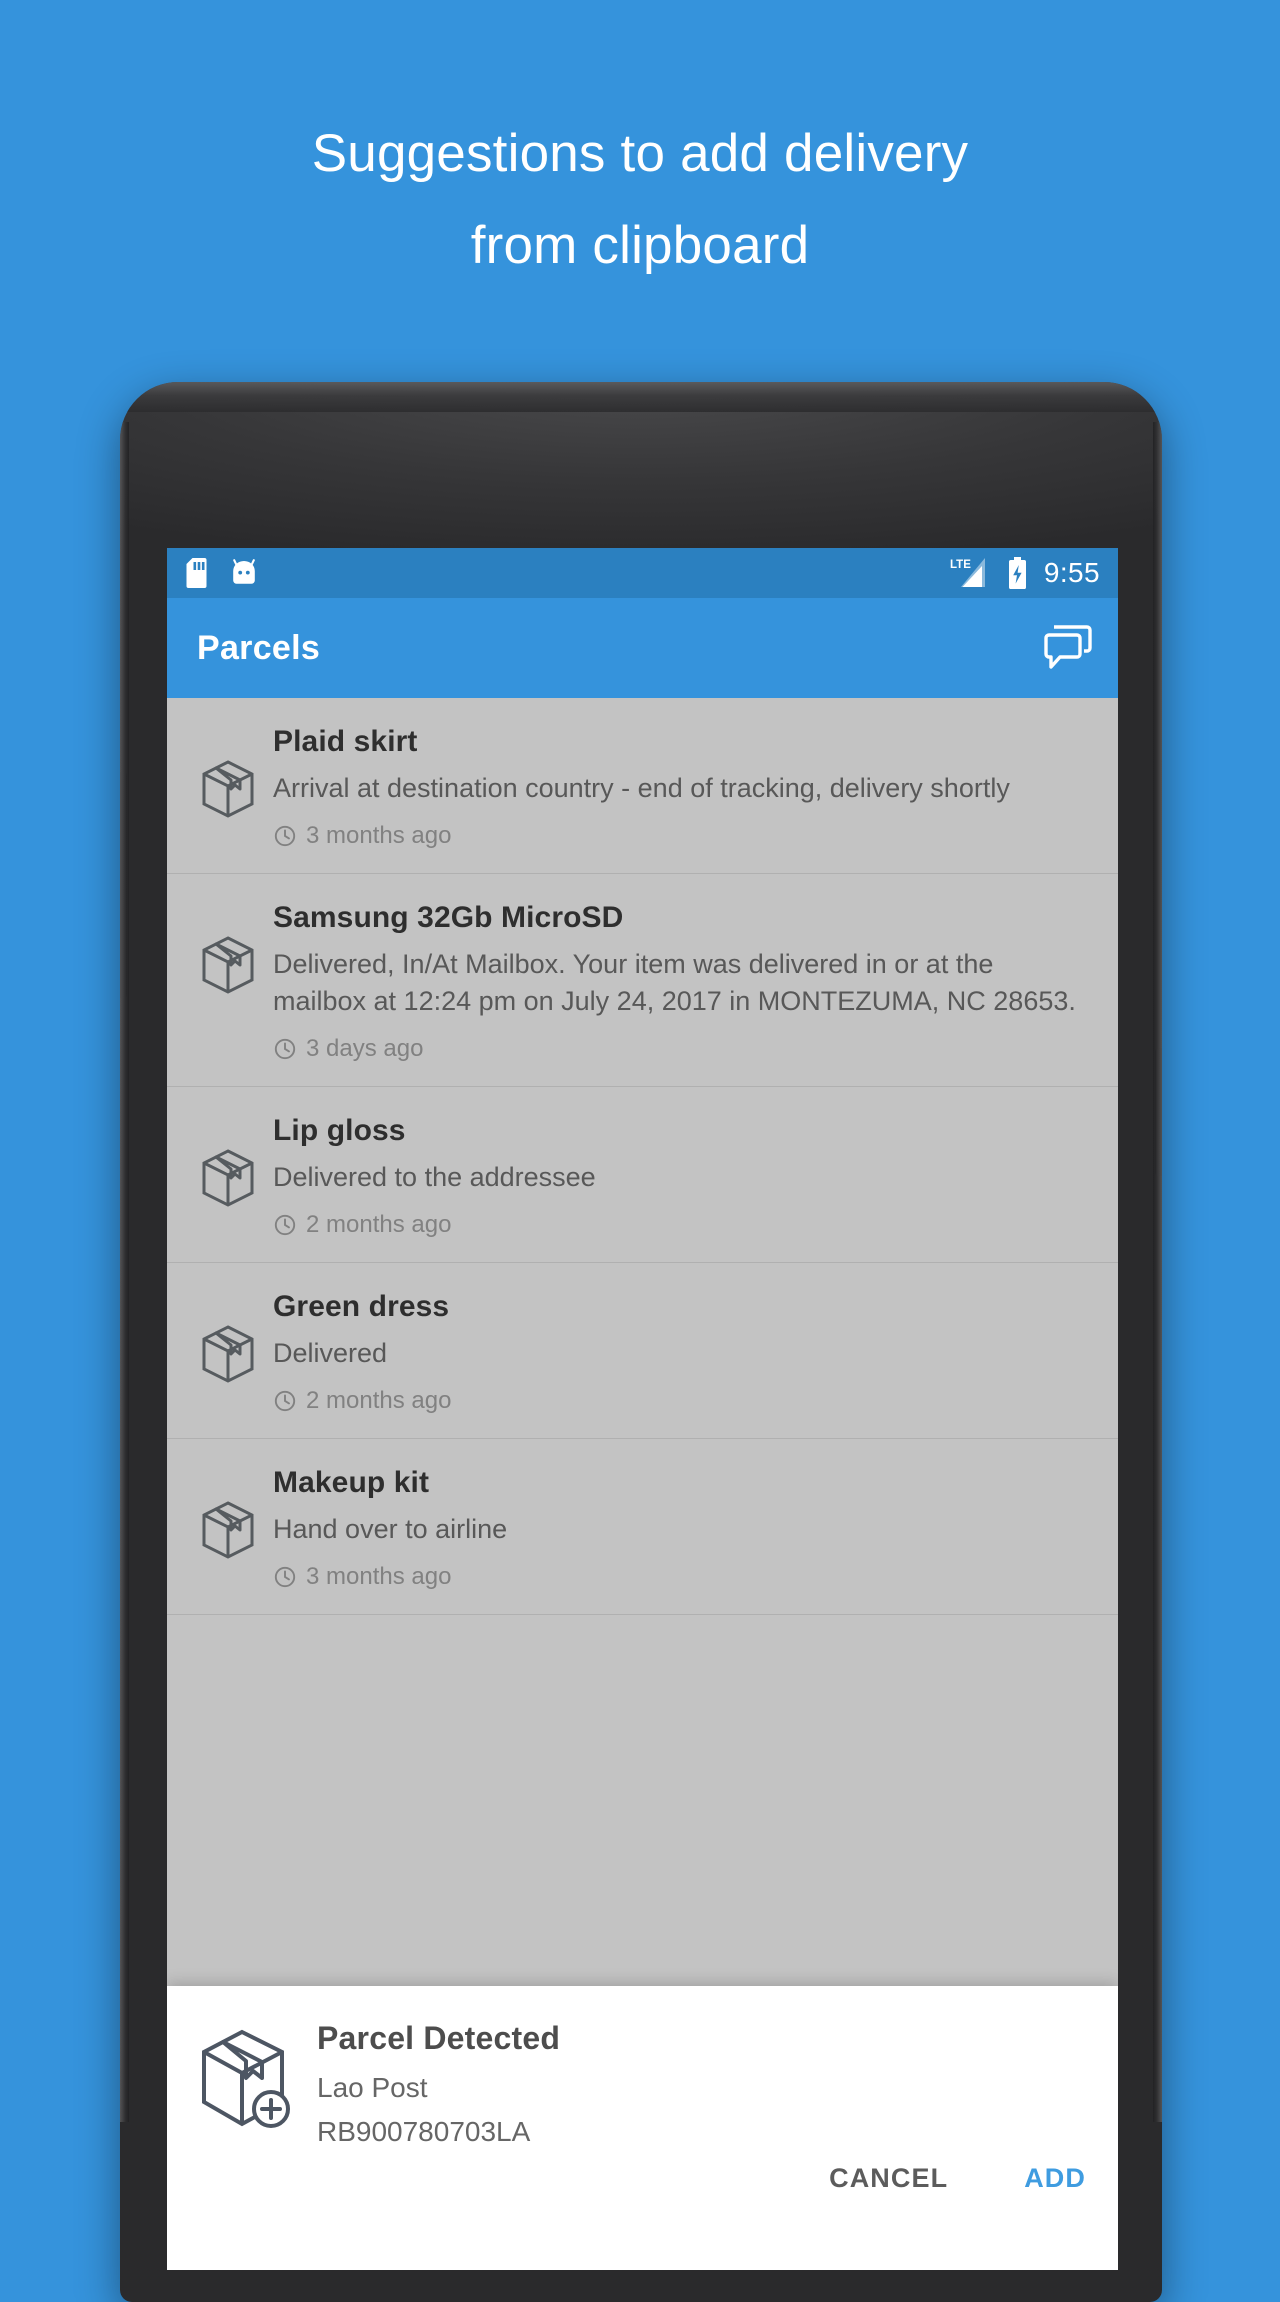  Describe the element at coordinates (680, 1049) in the screenshot. I see `parcel-item-time: 3 days ago` at that location.